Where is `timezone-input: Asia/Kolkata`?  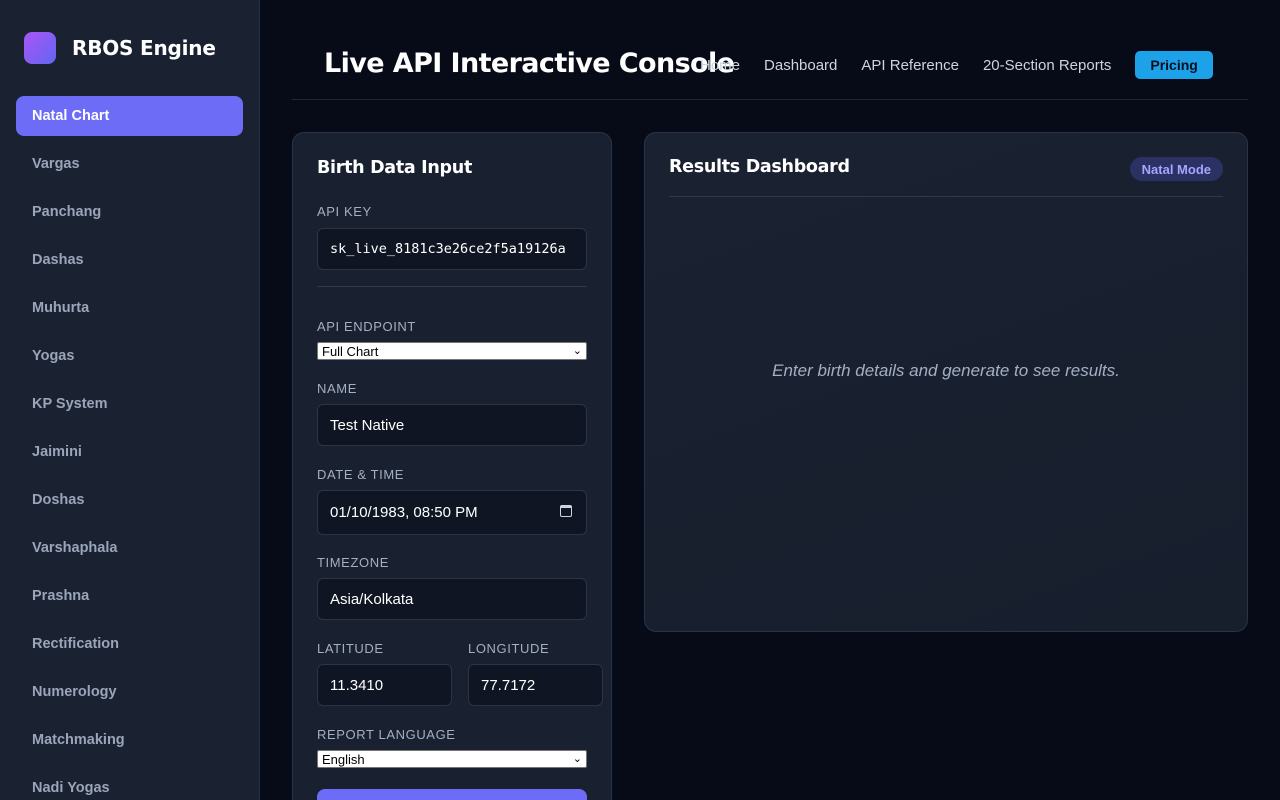
timezone-input: Asia/Kolkata is located at coordinates (452, 599).